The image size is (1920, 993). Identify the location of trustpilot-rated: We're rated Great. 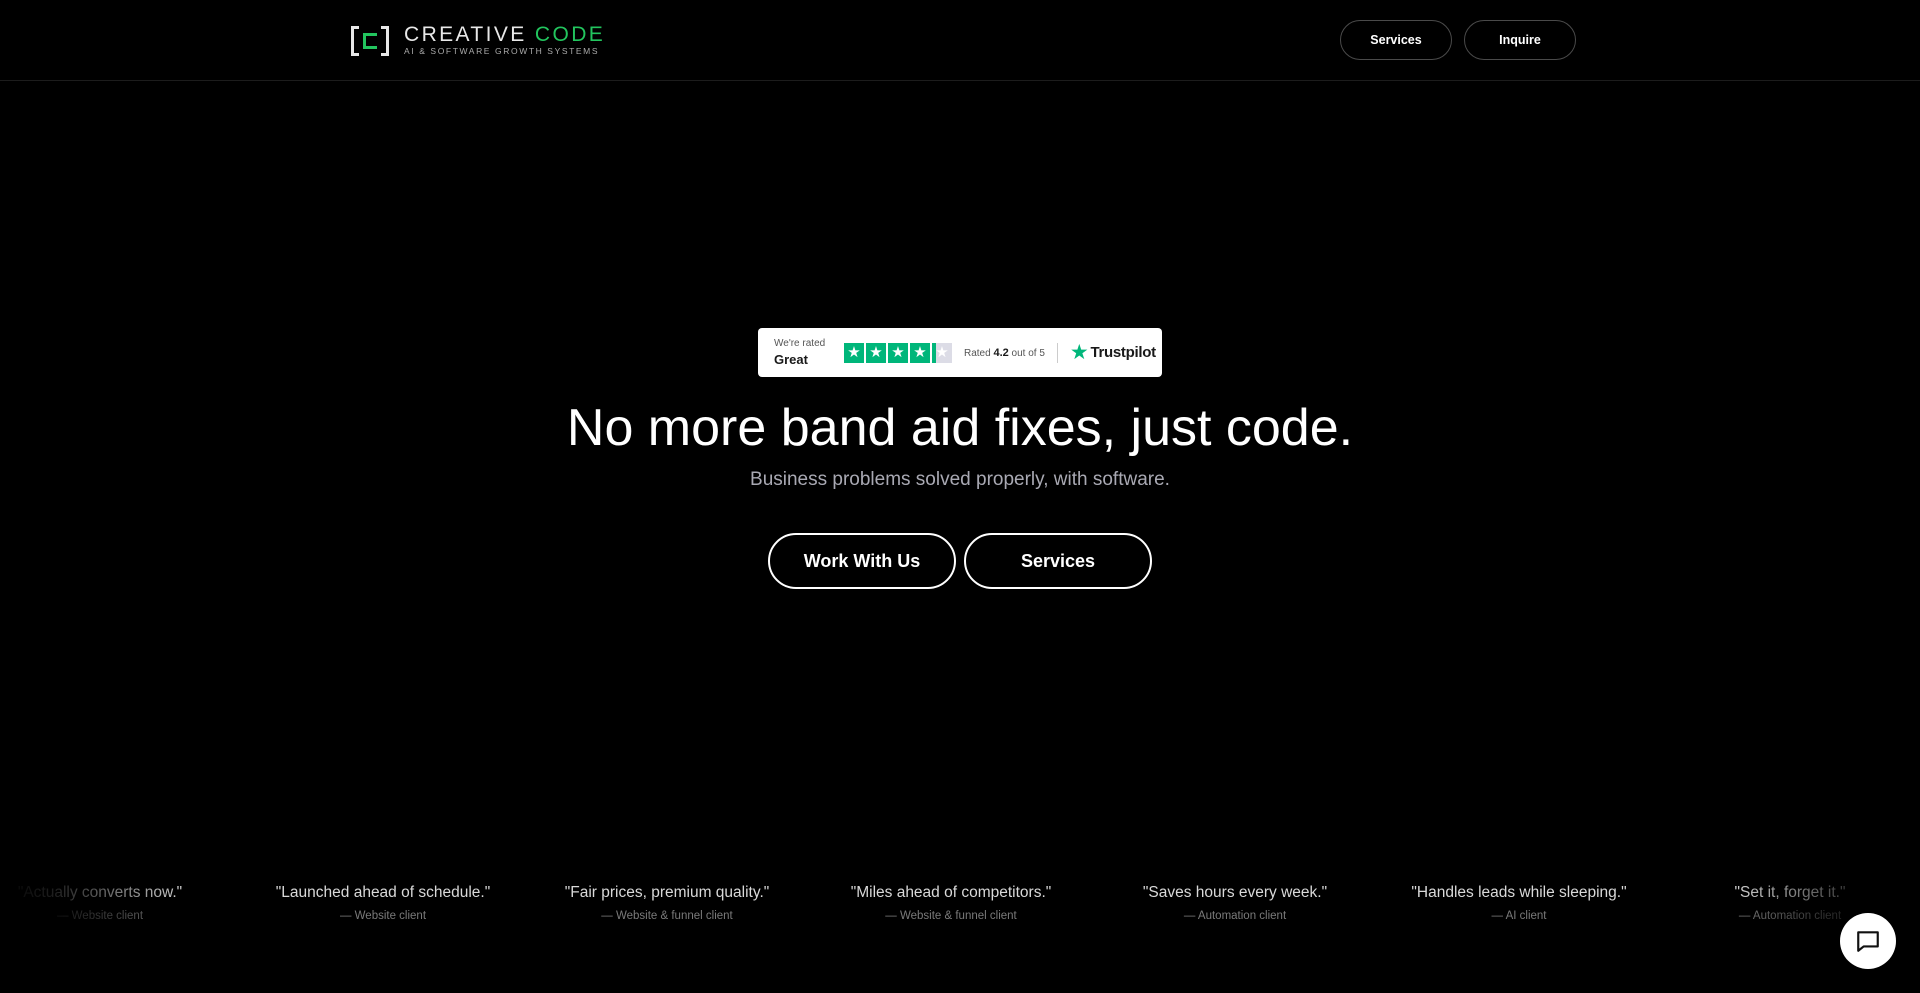
(807, 353).